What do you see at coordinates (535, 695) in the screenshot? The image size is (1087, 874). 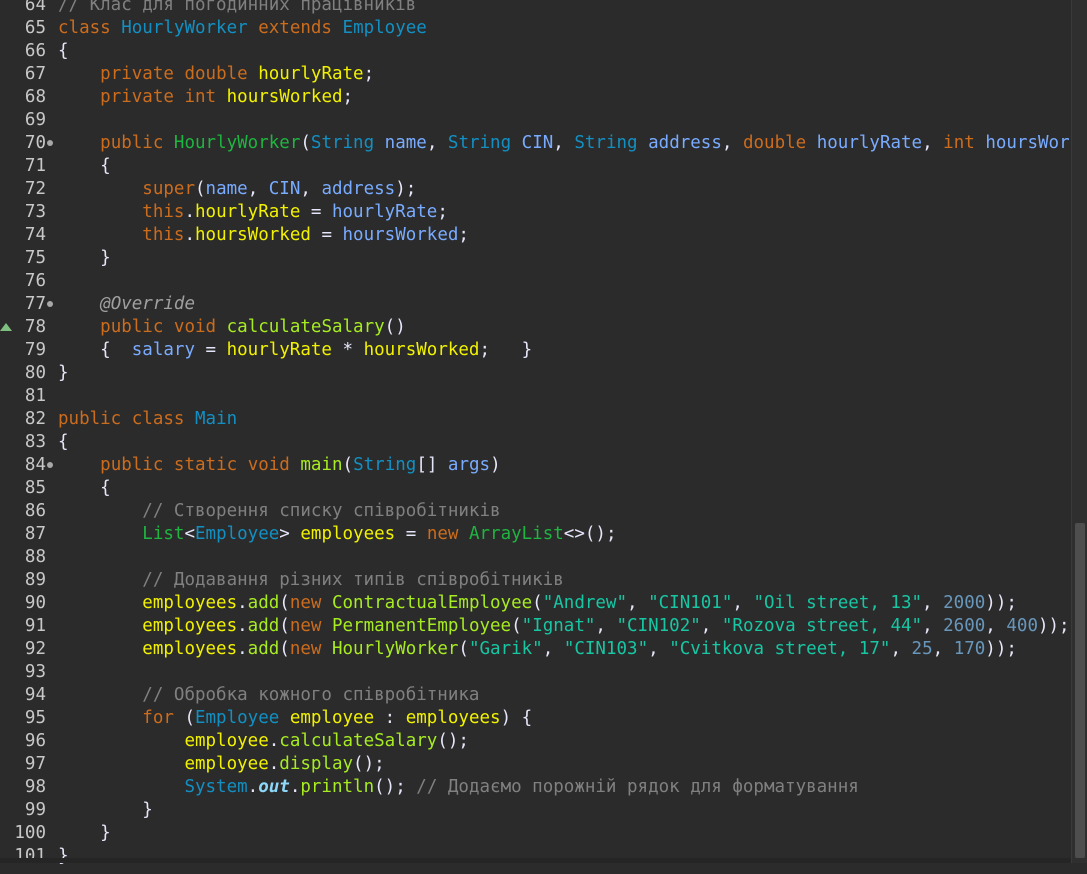 I see `code-line: 94 // Обробка кожного співробітника` at bounding box center [535, 695].